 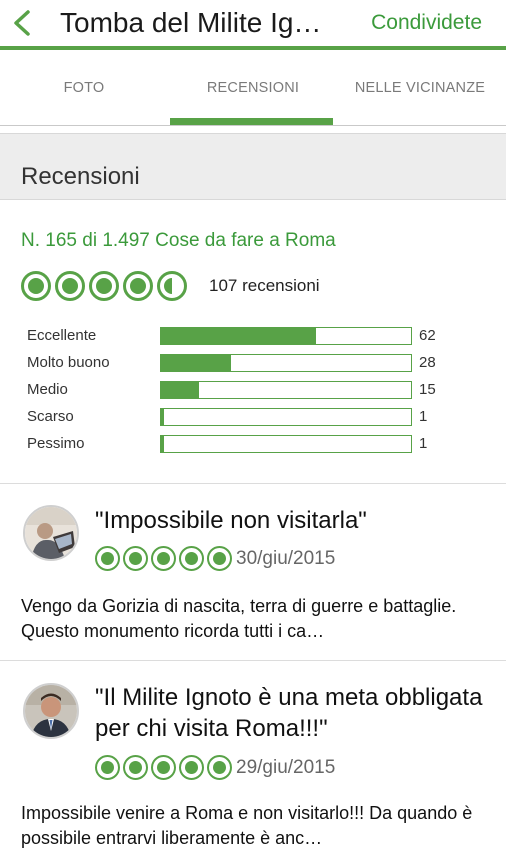 What do you see at coordinates (427, 362) in the screenshot?
I see `distribution-count: 28` at bounding box center [427, 362].